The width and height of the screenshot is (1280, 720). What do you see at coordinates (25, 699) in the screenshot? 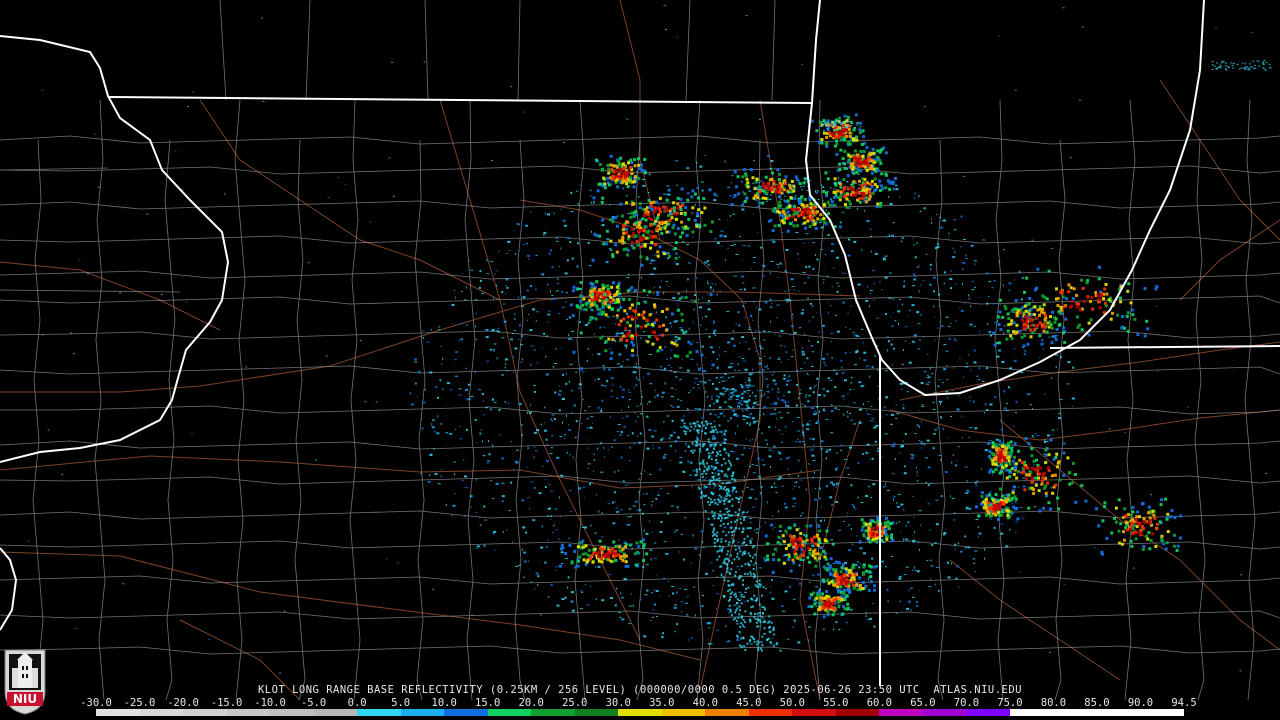
I see `niu-logo-text: NIU` at bounding box center [25, 699].